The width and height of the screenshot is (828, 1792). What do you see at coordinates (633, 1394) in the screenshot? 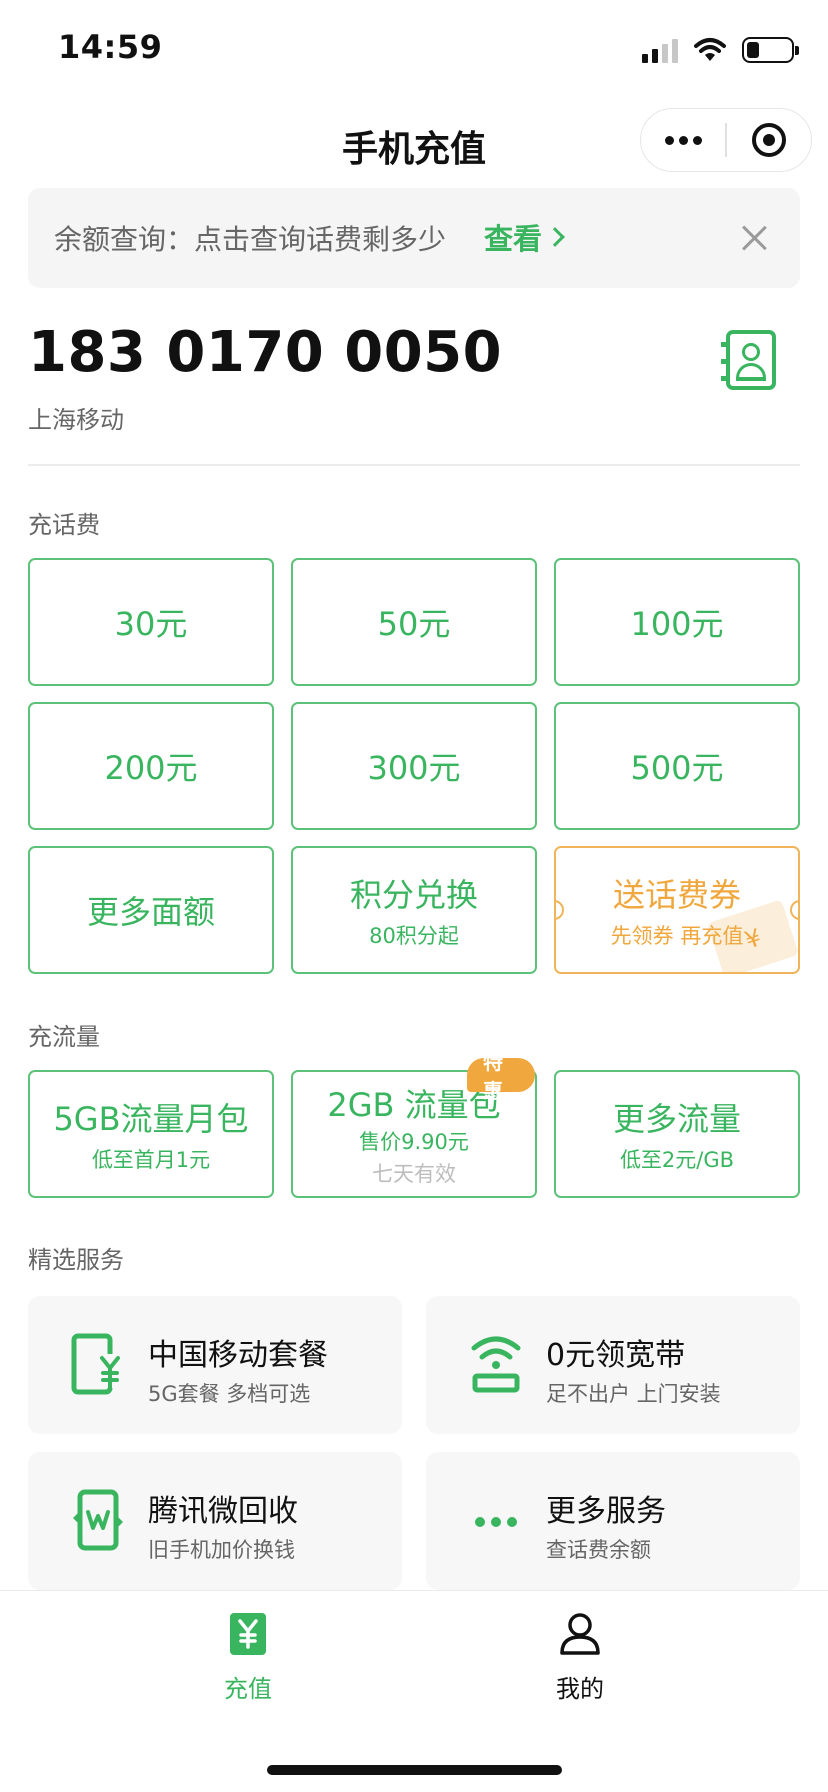
I see `service-subtitle: 足不出户 上门安装` at bounding box center [633, 1394].